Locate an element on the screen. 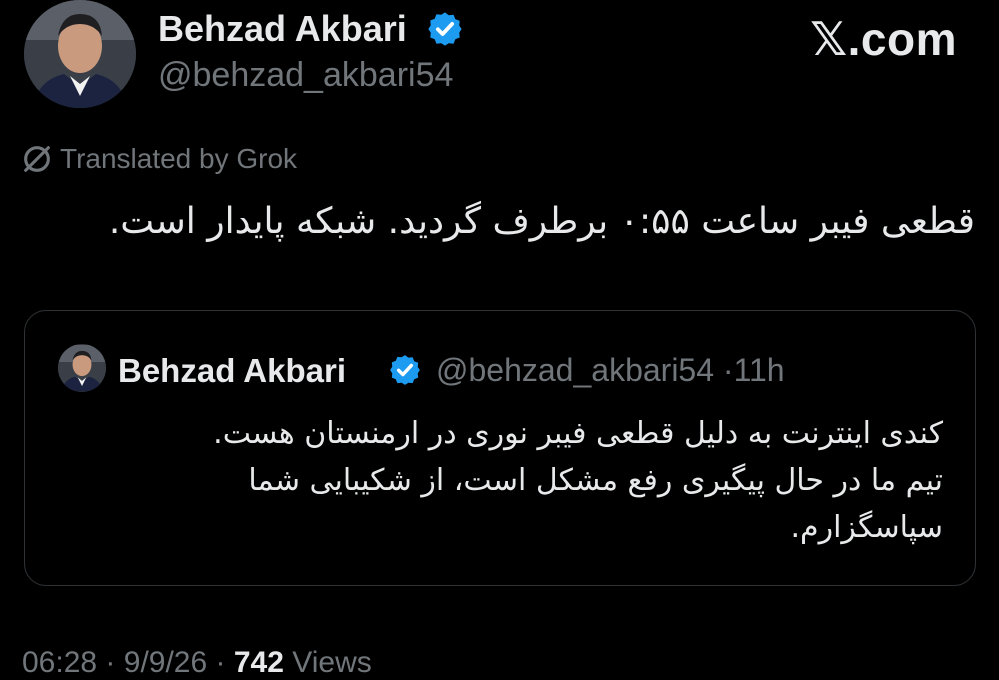 This screenshot has height=680, width=999. views-label: Views is located at coordinates (332, 662).